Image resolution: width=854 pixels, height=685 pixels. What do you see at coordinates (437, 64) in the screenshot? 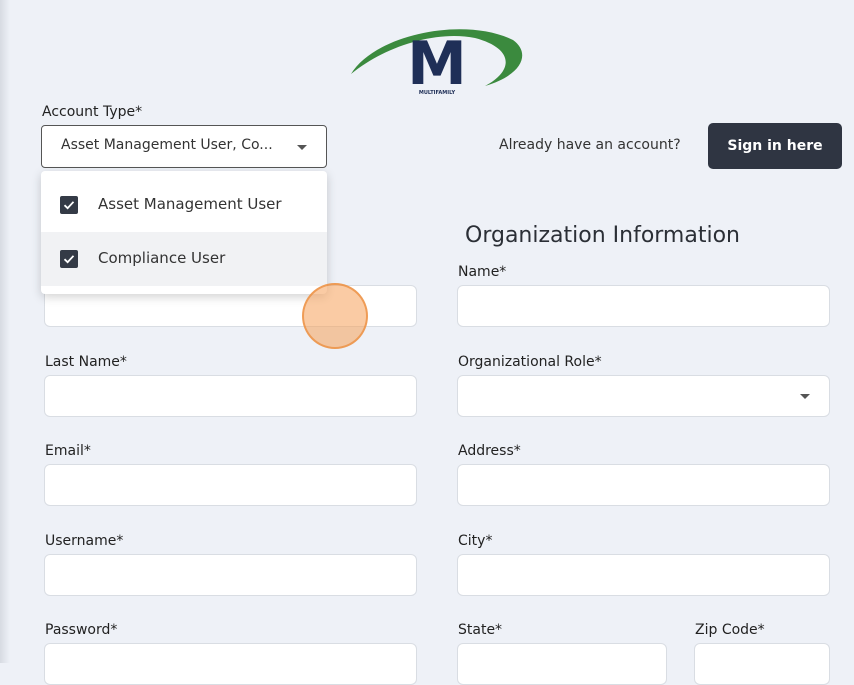
I see `svg-text: M` at bounding box center [437, 64].